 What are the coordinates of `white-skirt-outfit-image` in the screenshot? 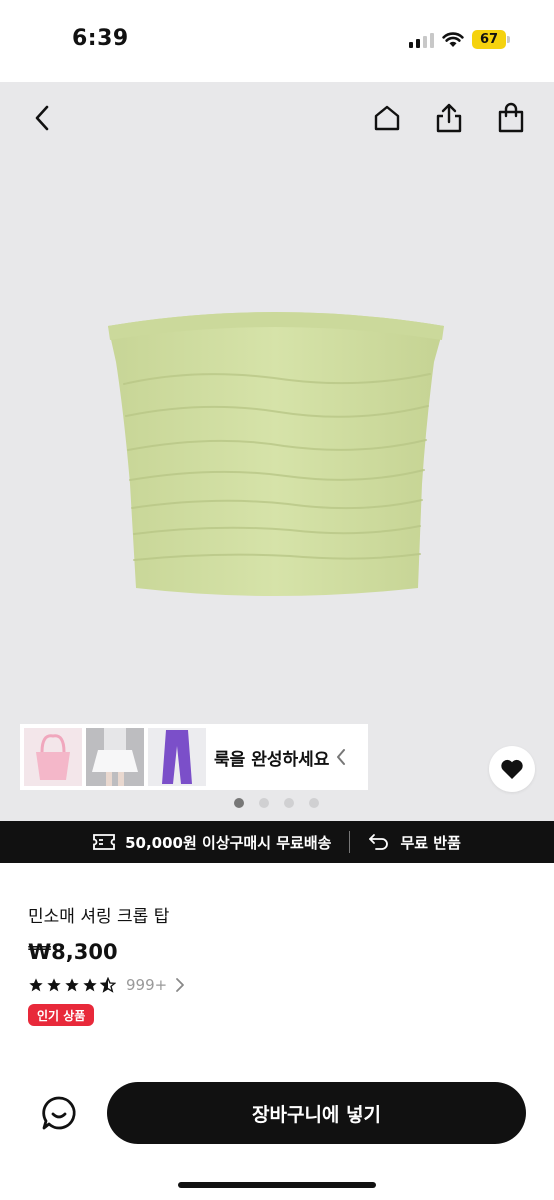 It's located at (115, 757).